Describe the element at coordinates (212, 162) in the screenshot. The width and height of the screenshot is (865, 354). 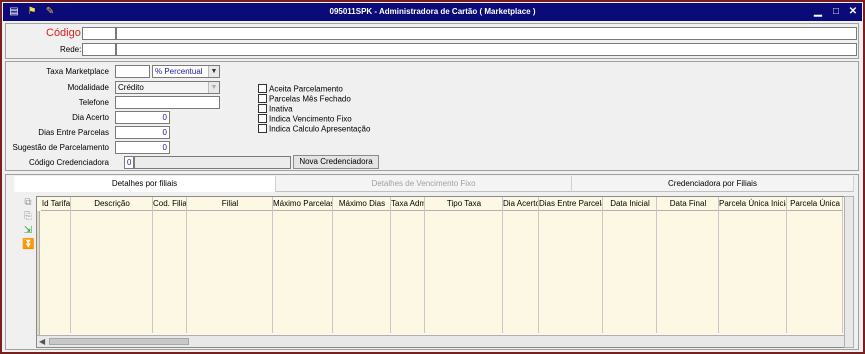
I see `credenciadora-description-input` at that location.